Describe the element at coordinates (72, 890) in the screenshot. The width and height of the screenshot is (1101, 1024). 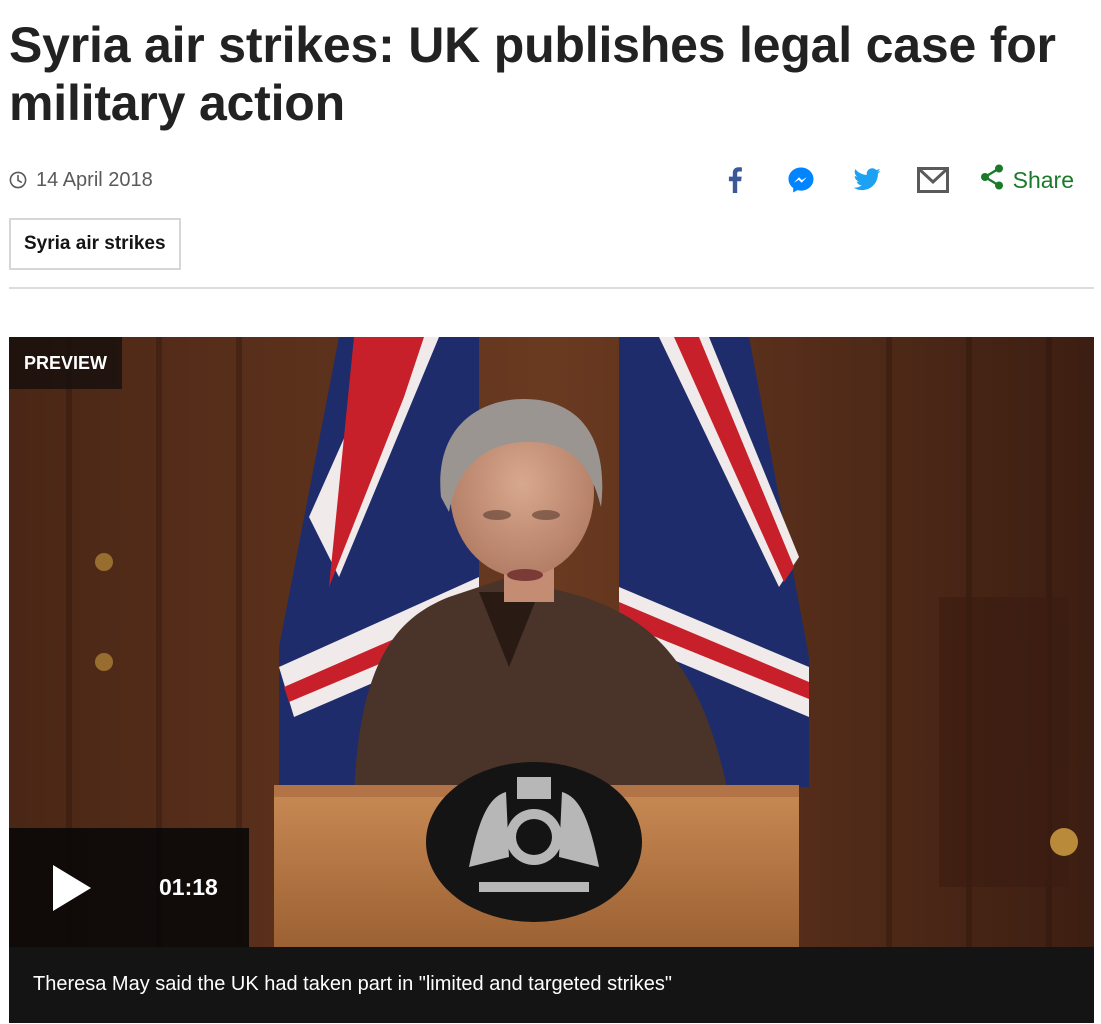
I see `play-icon` at that location.